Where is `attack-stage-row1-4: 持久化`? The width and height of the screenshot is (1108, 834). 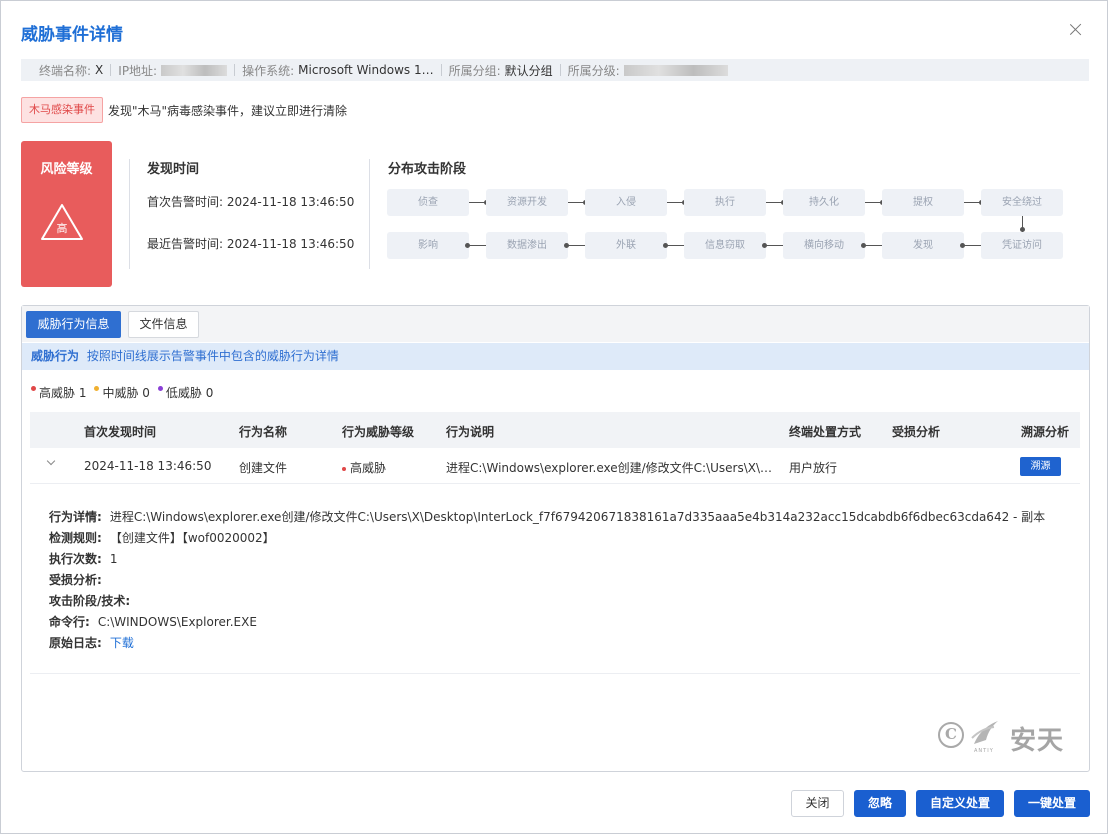 attack-stage-row1-4: 持久化 is located at coordinates (824, 202).